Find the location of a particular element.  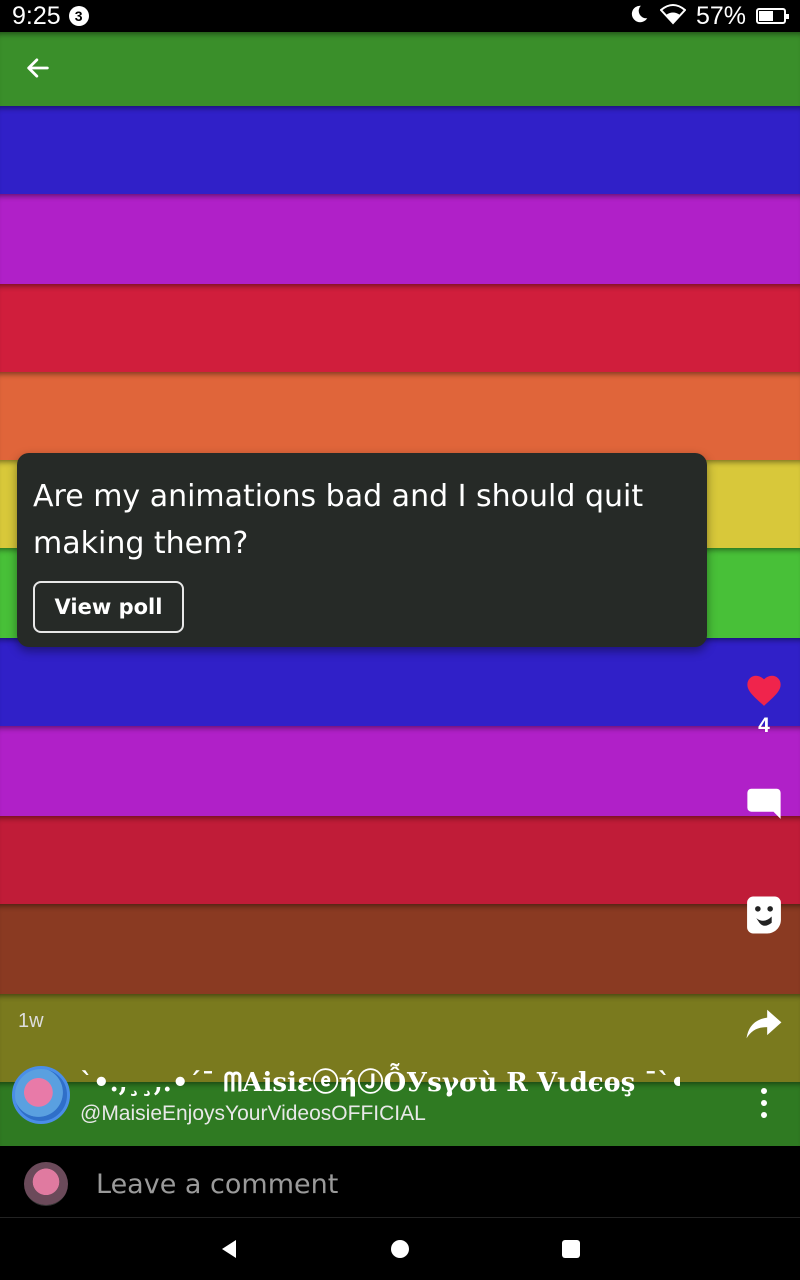

comment-action is located at coordinates (764, 803).